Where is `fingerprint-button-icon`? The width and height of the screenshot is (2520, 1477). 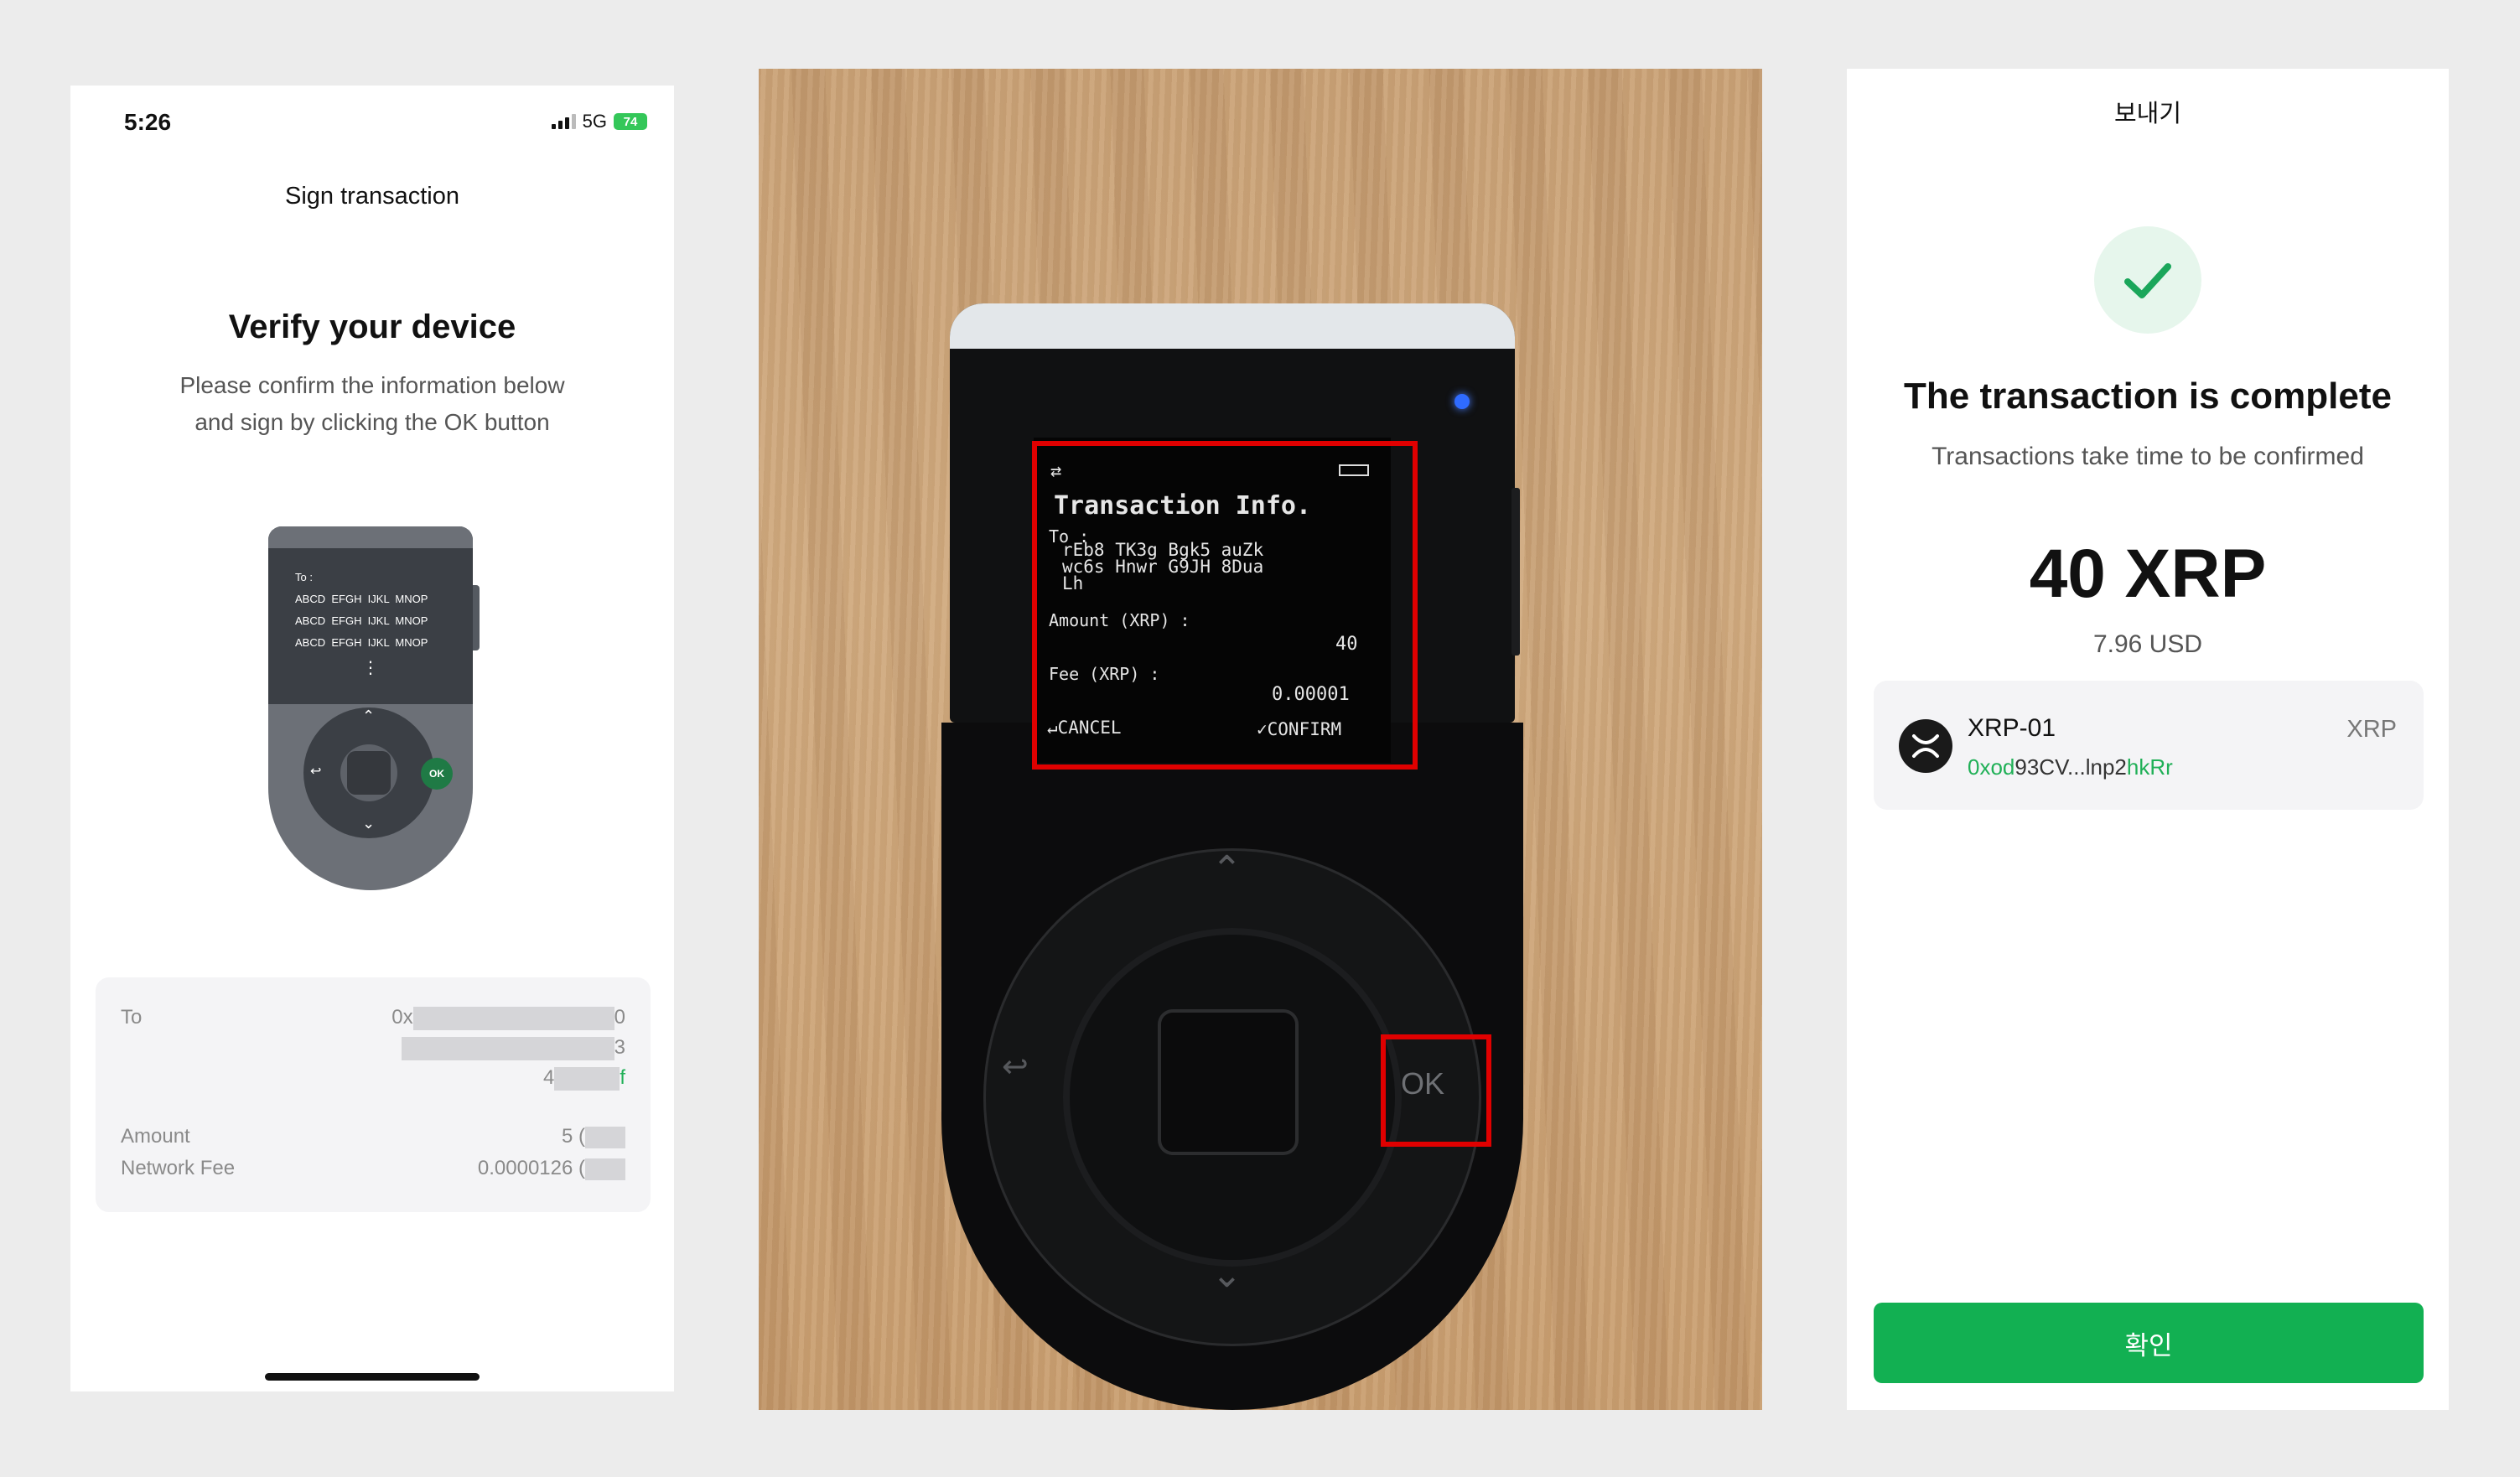
fingerprint-button-icon is located at coordinates (369, 773).